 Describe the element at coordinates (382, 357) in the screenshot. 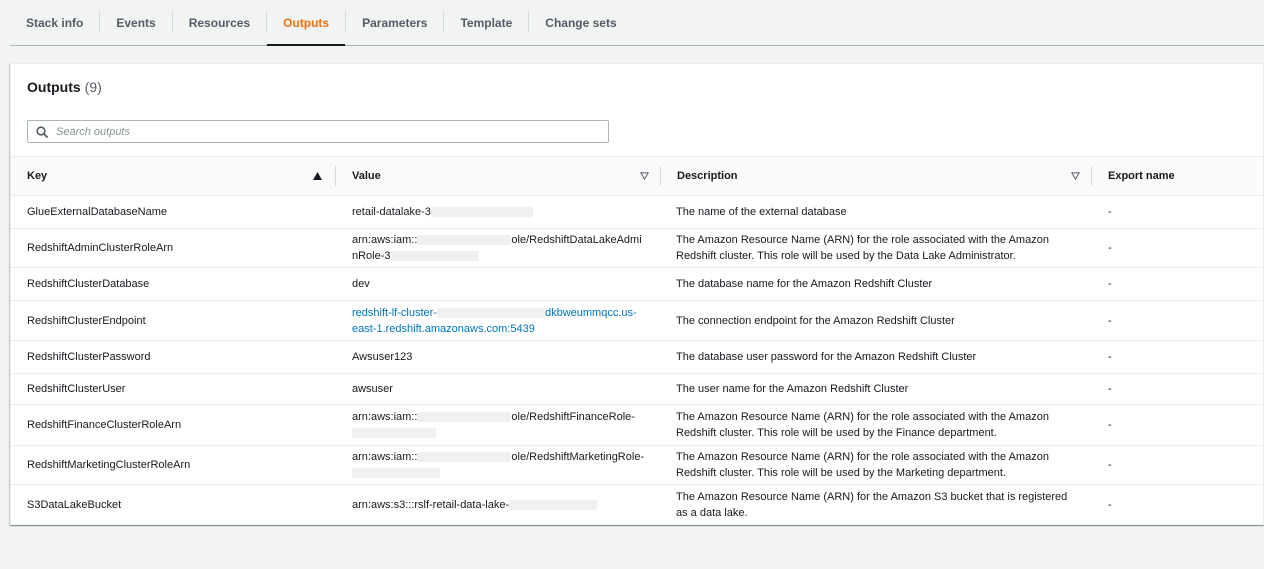

I see `output-value: Awsuser123` at that location.